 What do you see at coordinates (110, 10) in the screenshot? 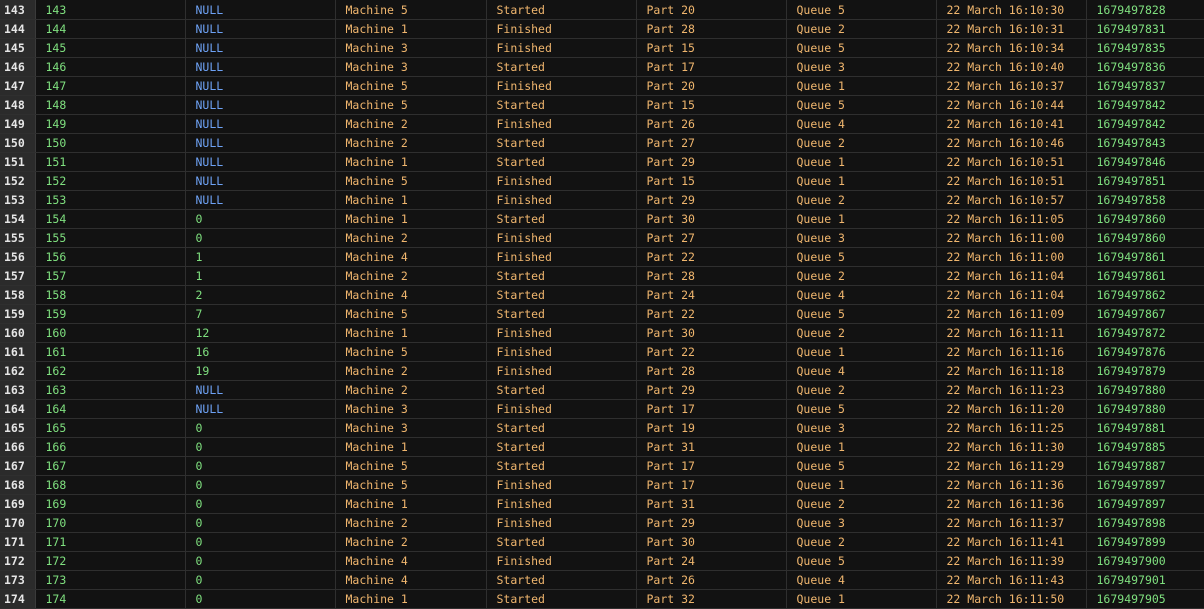
I see `cell-id: 143` at bounding box center [110, 10].